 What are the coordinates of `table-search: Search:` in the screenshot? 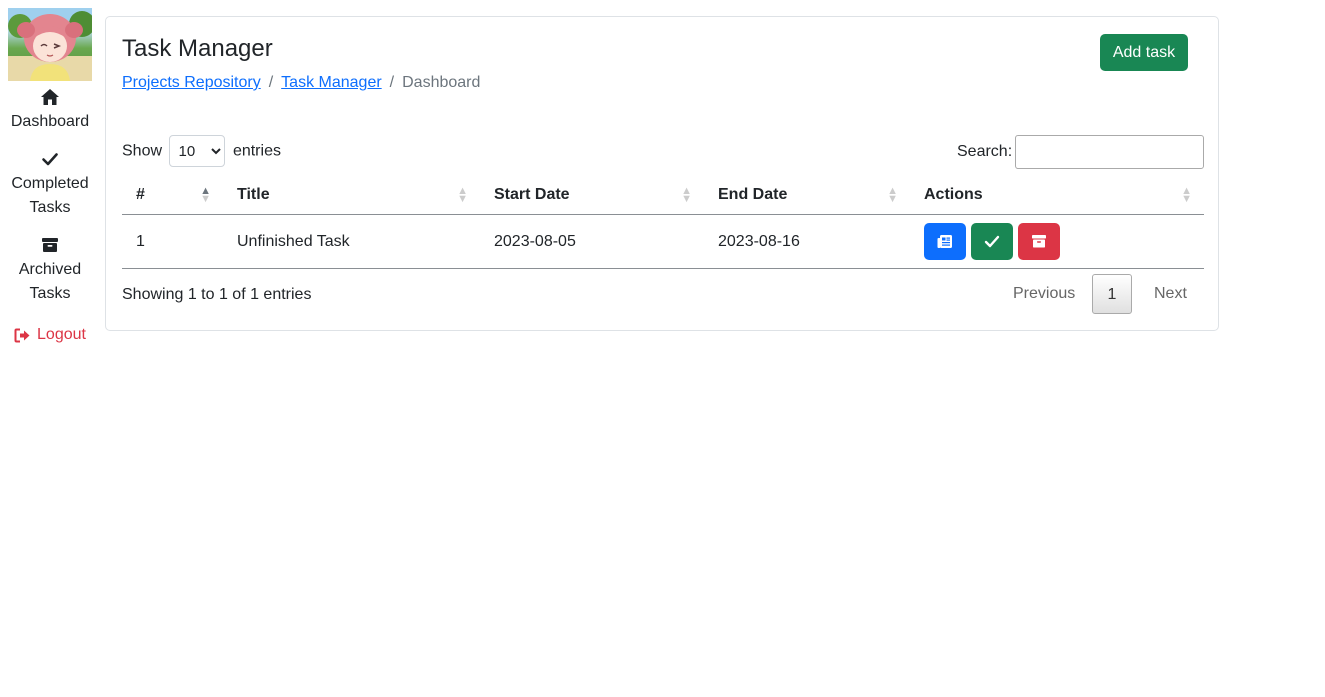 It's located at (1081, 152).